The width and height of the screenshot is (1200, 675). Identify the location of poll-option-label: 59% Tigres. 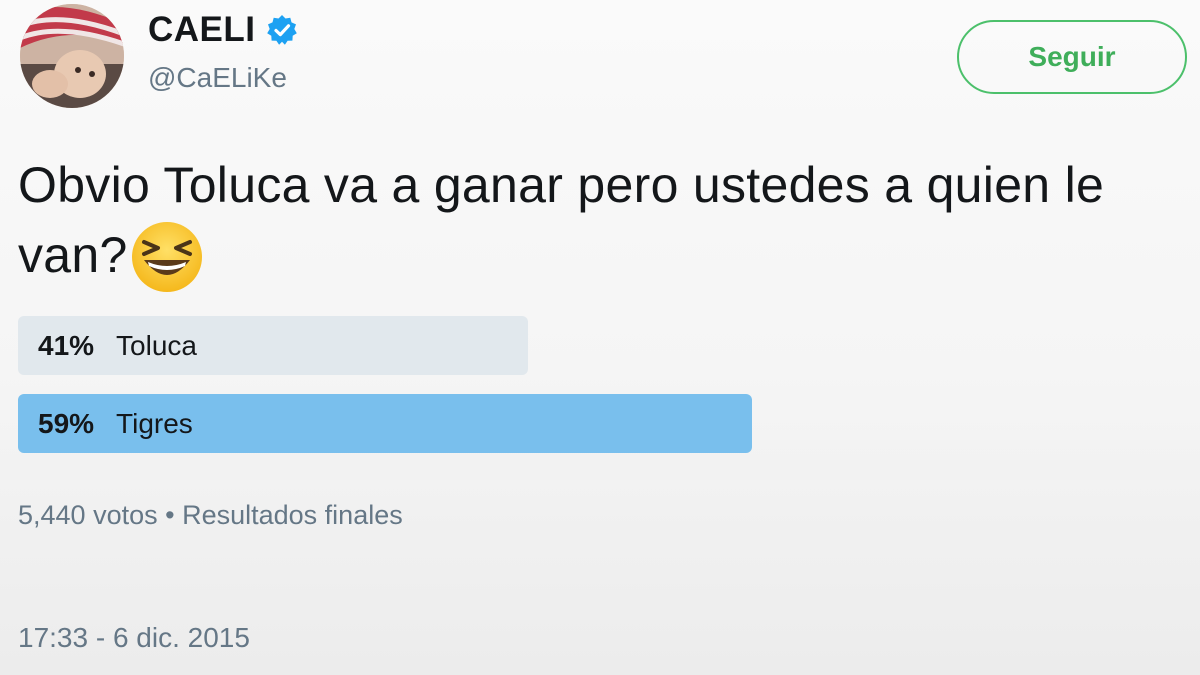
(115, 423).